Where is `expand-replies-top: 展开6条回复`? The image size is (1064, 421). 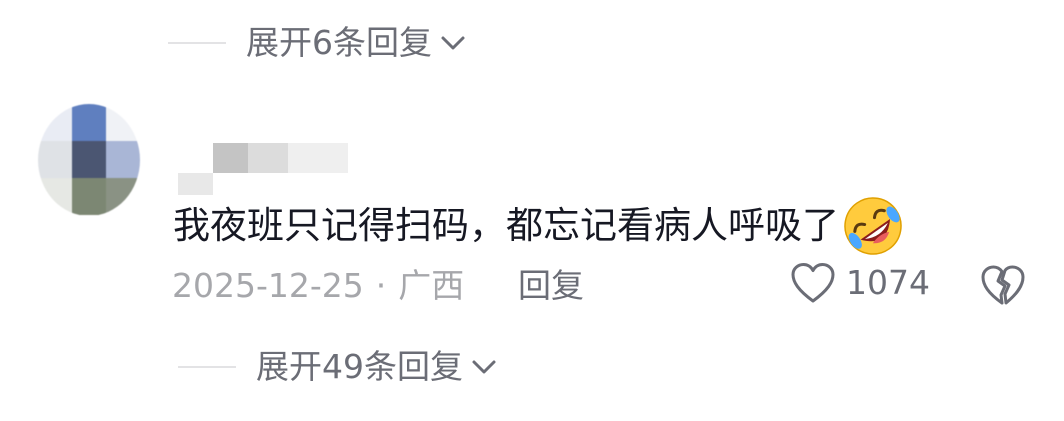 expand-replies-top: 展开6条回复 is located at coordinates (317, 42).